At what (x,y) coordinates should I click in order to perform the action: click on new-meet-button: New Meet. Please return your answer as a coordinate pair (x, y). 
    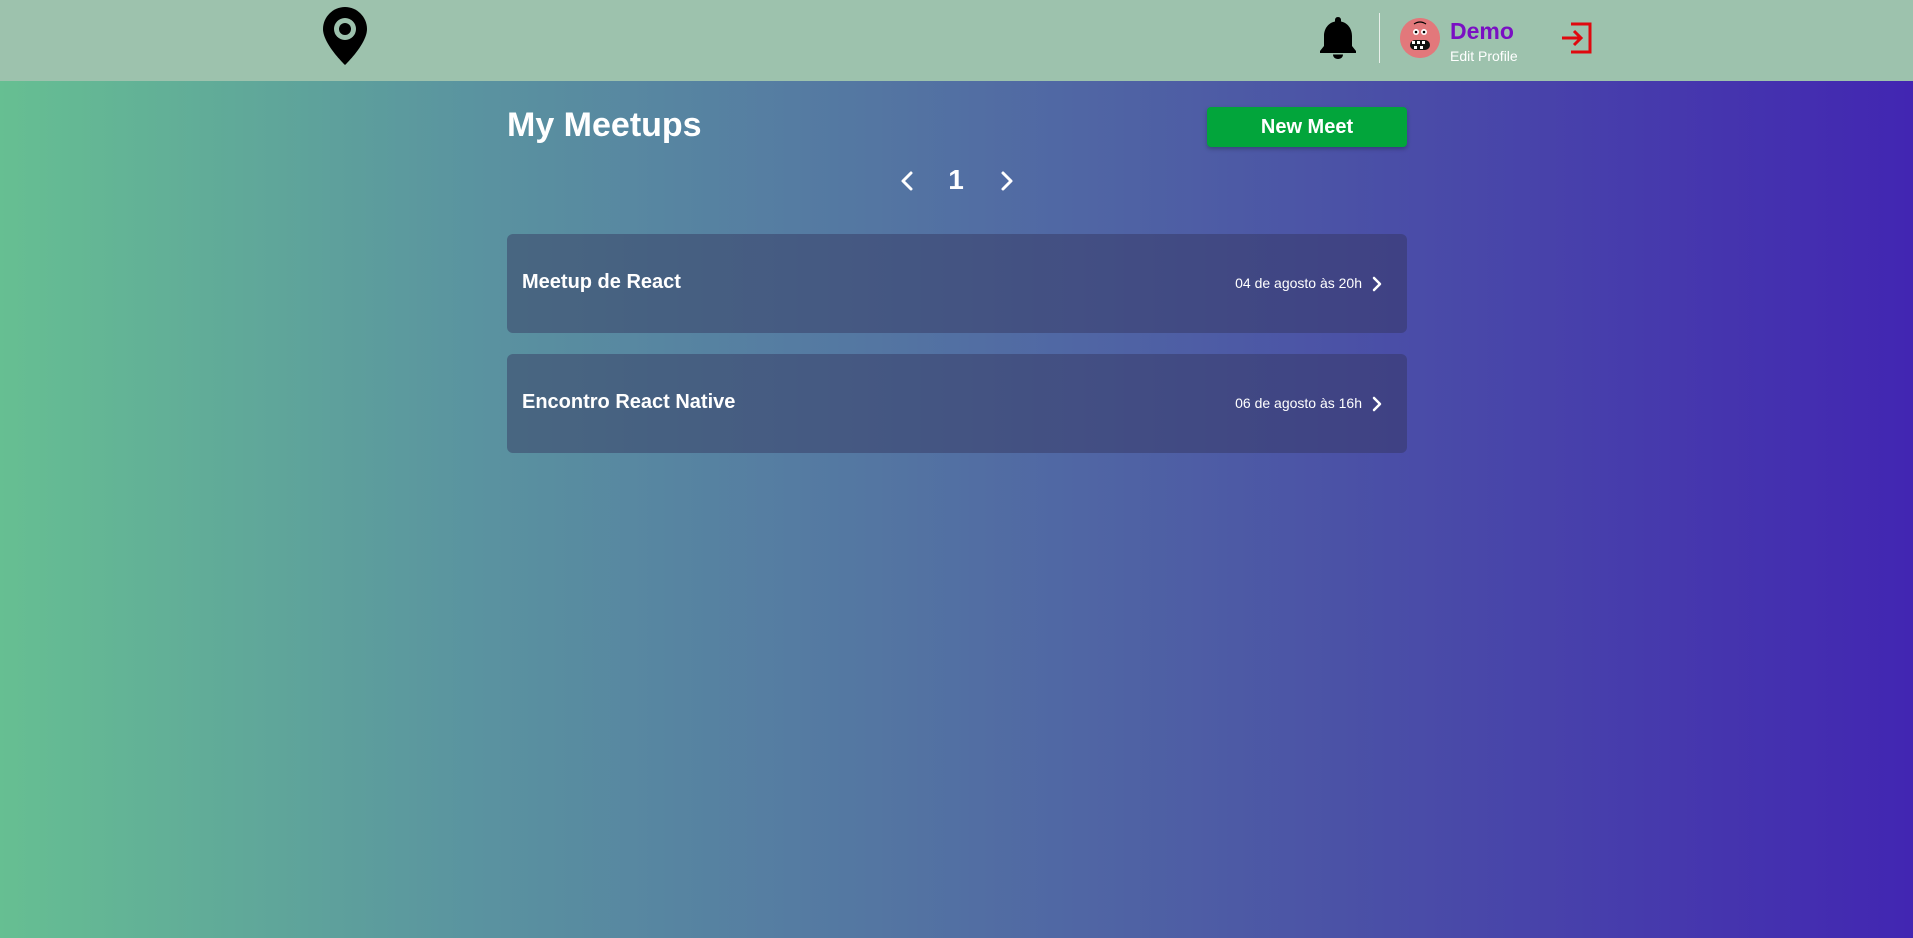
    Looking at the image, I should click on (1307, 127).